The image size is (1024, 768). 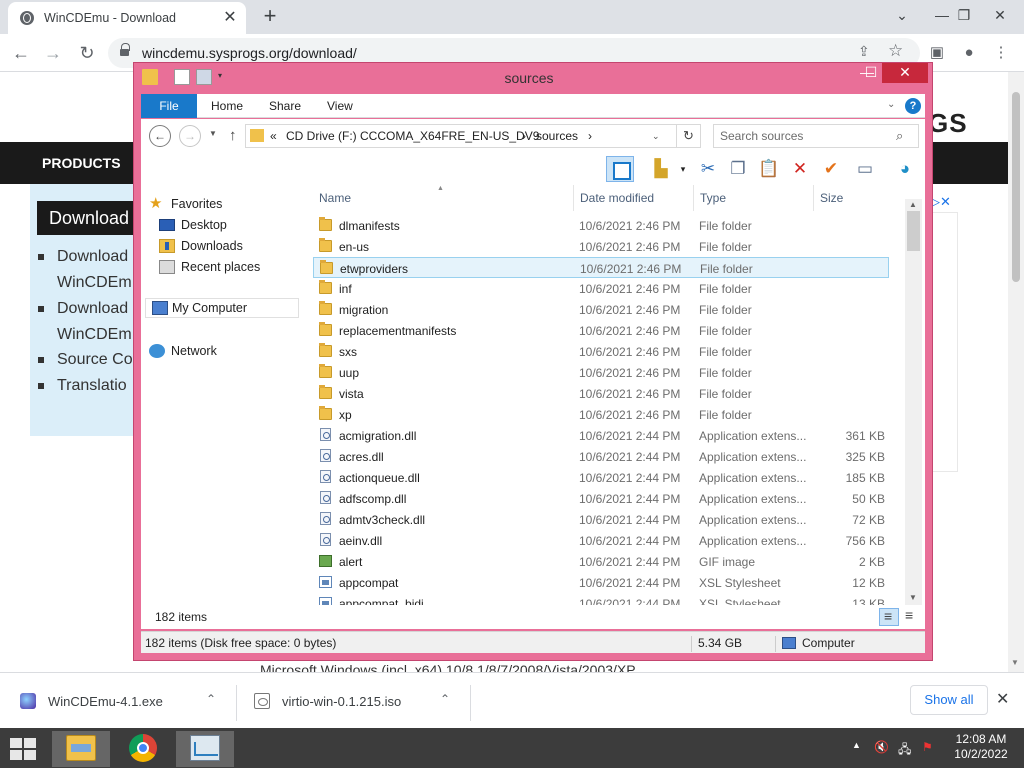 What do you see at coordinates (708, 169) in the screenshot?
I see `cut-icon: ✂` at bounding box center [708, 169].